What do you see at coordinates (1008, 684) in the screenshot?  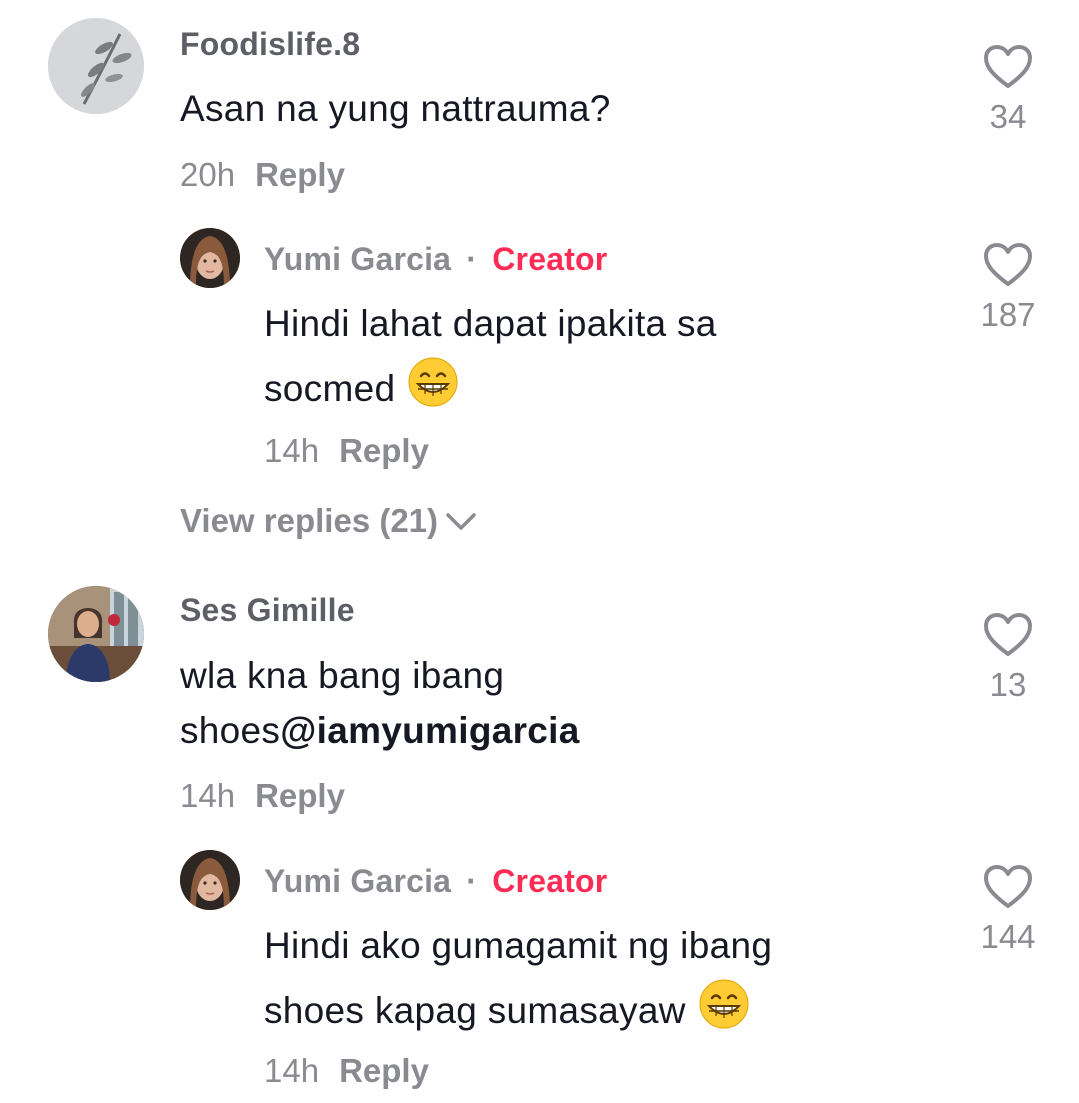 I see `like-count: 13` at bounding box center [1008, 684].